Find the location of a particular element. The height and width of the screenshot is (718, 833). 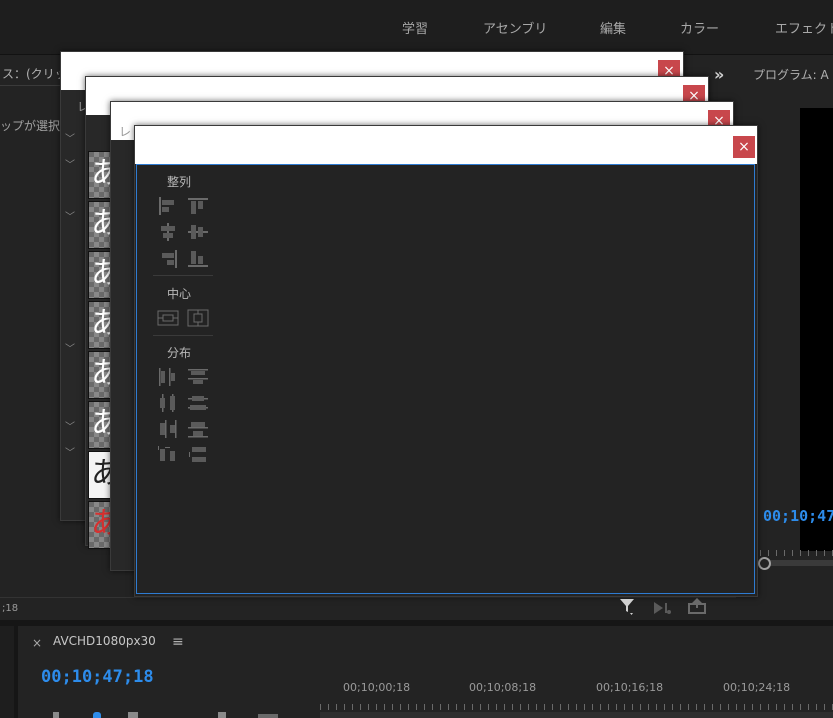

captions-icon is located at coordinates (268, 716).